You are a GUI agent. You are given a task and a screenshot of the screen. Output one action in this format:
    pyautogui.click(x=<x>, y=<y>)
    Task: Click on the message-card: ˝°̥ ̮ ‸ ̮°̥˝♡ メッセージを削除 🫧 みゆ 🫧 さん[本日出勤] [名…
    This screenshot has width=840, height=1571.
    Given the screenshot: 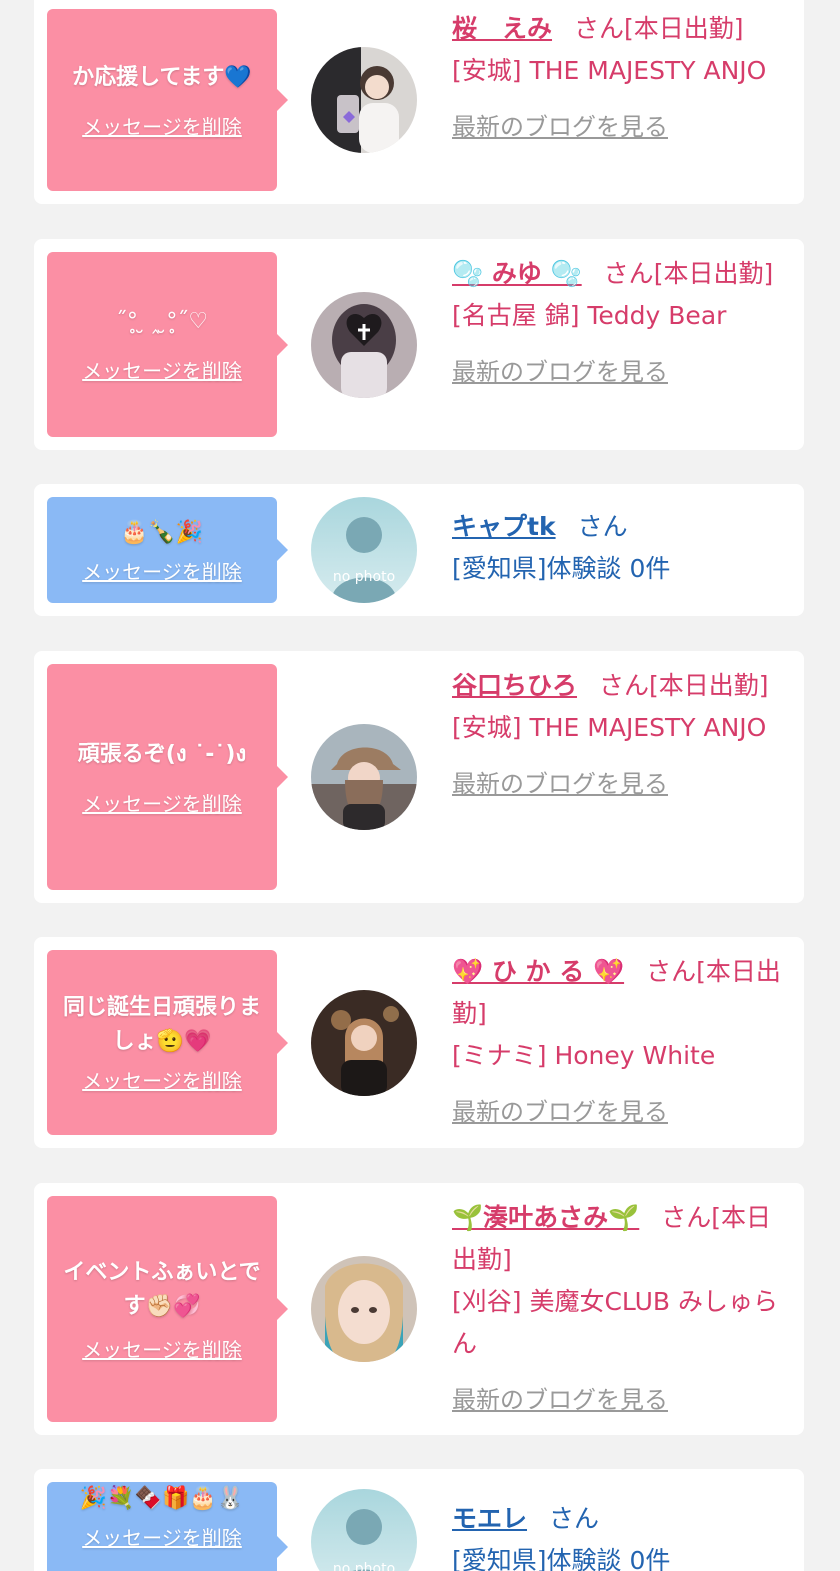 What is the action you would take?
    pyautogui.click(x=419, y=344)
    